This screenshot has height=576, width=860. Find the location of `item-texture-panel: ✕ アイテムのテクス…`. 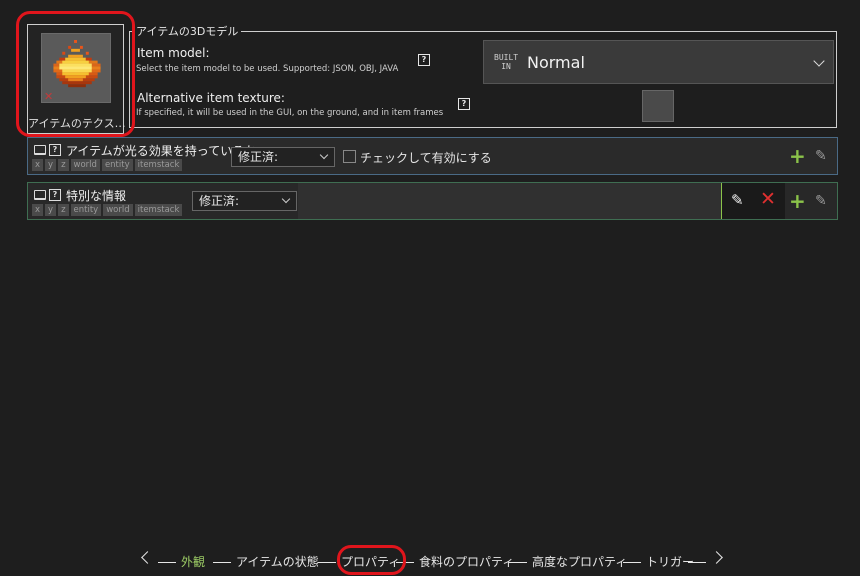

item-texture-panel: ✕ アイテムのテクス… is located at coordinates (76, 79).